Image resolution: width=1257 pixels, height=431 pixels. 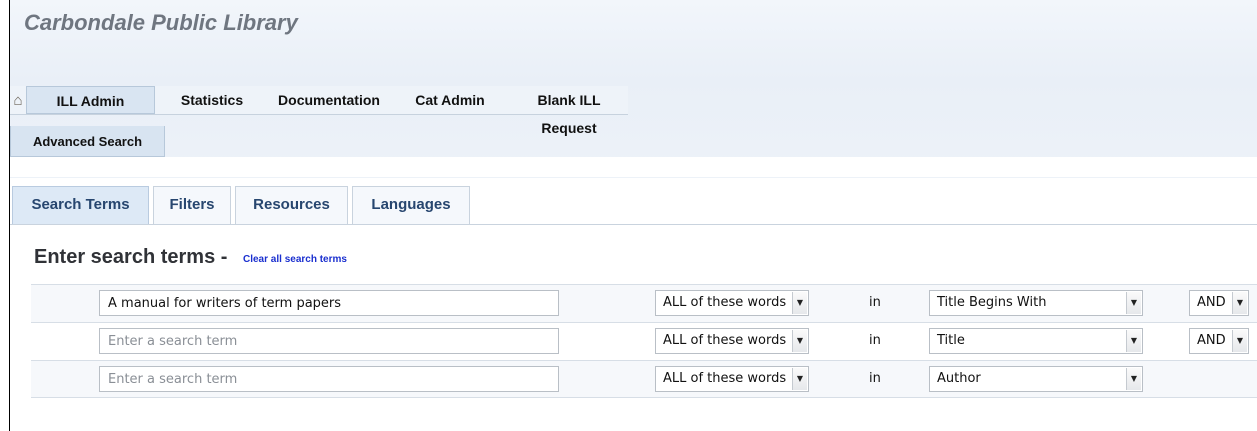 I want to click on operator-select-1-value: AND, so click(x=1211, y=302).